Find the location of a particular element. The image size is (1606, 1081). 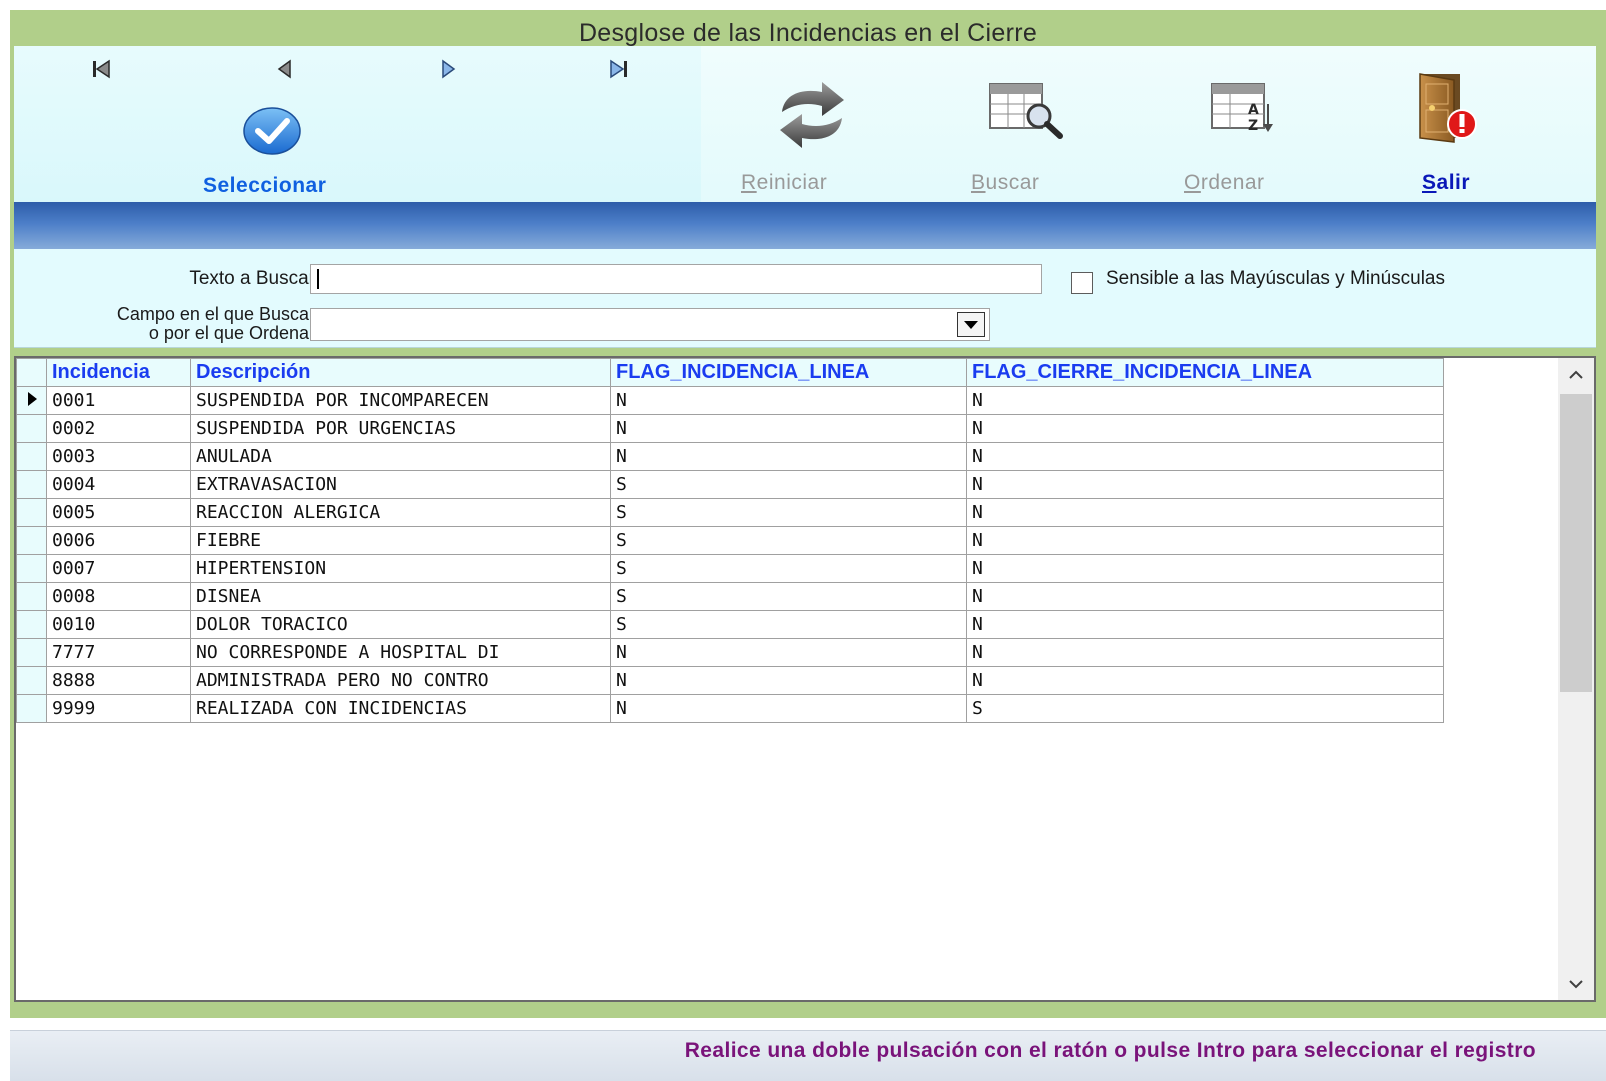

cell-incidencia: 7777 is located at coordinates (118, 652).